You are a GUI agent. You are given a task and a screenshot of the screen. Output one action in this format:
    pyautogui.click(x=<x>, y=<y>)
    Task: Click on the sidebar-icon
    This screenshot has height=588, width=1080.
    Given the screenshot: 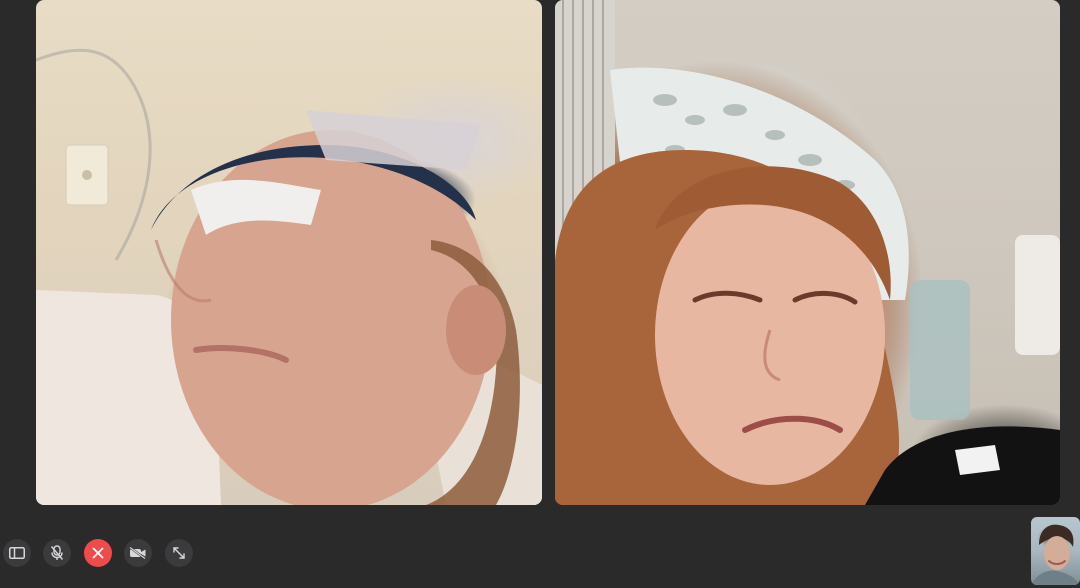 What is the action you would take?
    pyautogui.click(x=17, y=553)
    